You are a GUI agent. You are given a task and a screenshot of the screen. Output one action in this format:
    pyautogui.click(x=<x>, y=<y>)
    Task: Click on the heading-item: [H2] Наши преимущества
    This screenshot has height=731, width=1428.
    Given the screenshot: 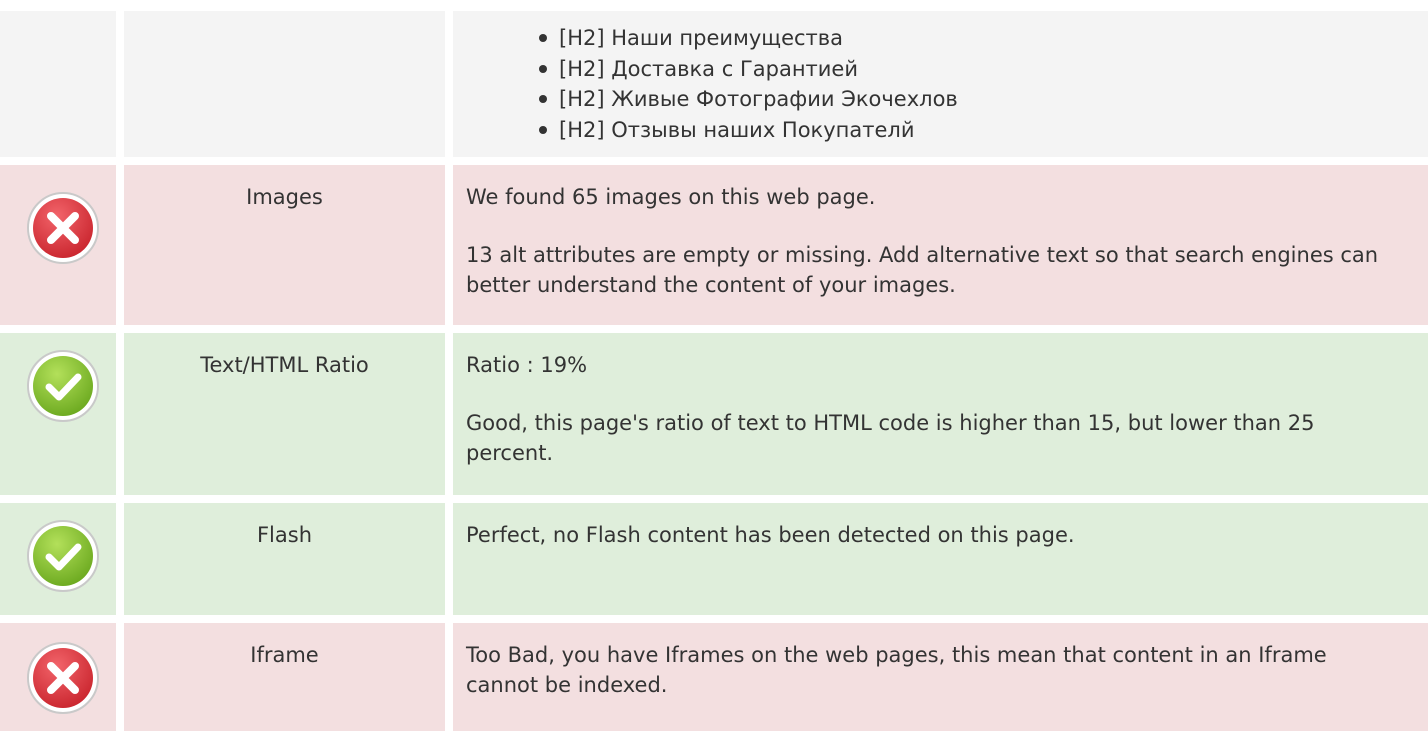 What is the action you would take?
    pyautogui.click(x=983, y=38)
    